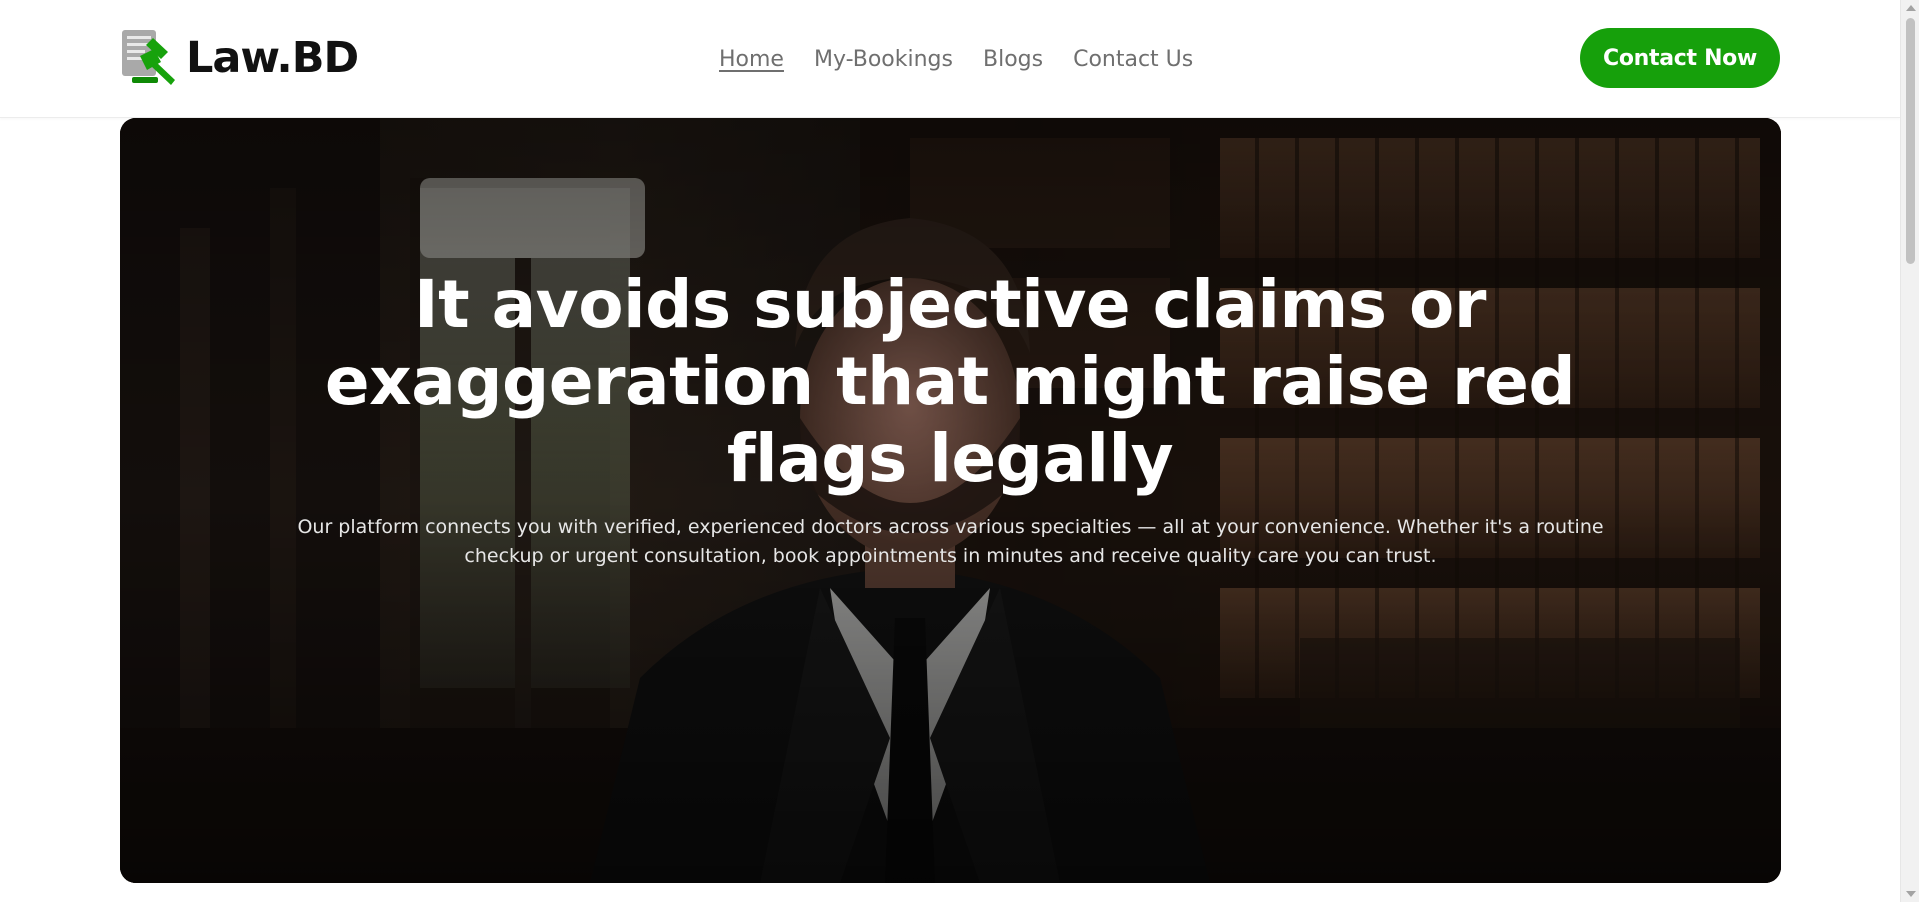 Image resolution: width=1919 pixels, height=902 pixels. What do you see at coordinates (956, 59) in the screenshot?
I see `main-nav: Home My-Bookings Blogs Contact Us` at bounding box center [956, 59].